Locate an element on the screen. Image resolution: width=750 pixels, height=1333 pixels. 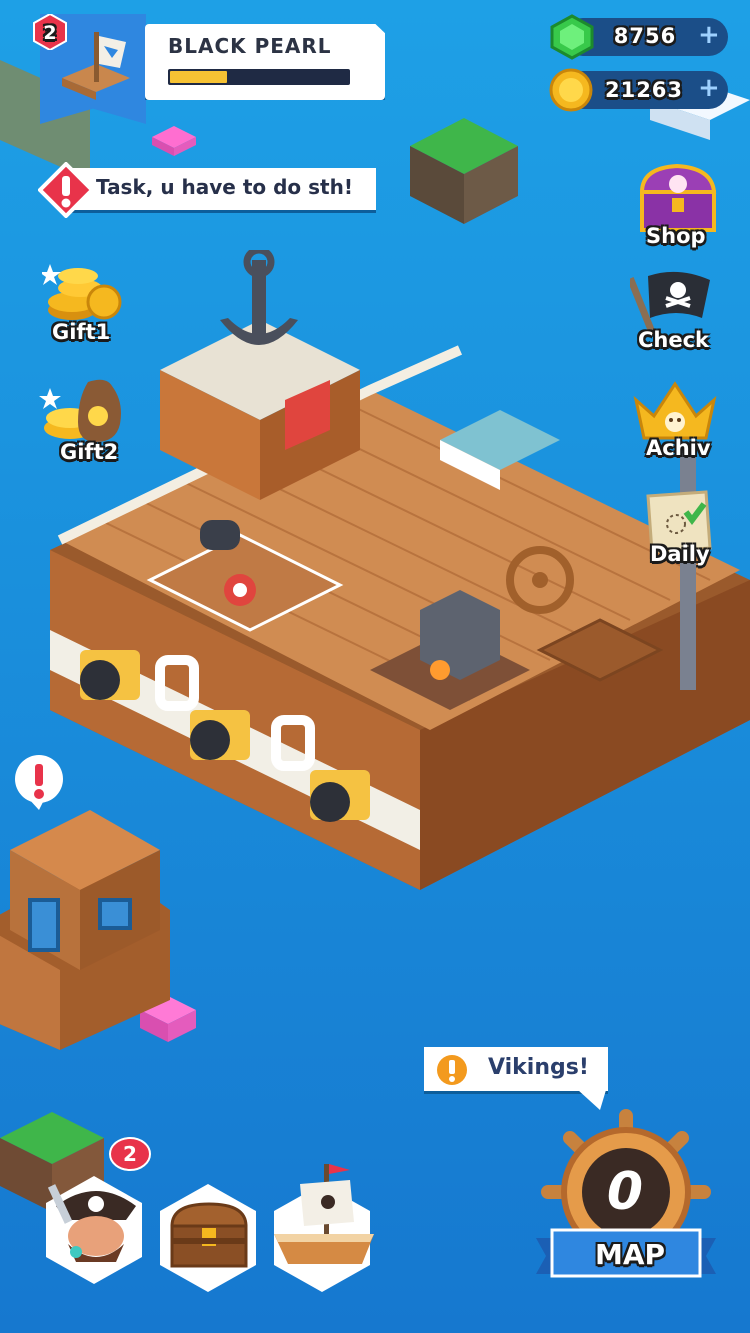
chest-icon is located at coordinates (209, 1236).